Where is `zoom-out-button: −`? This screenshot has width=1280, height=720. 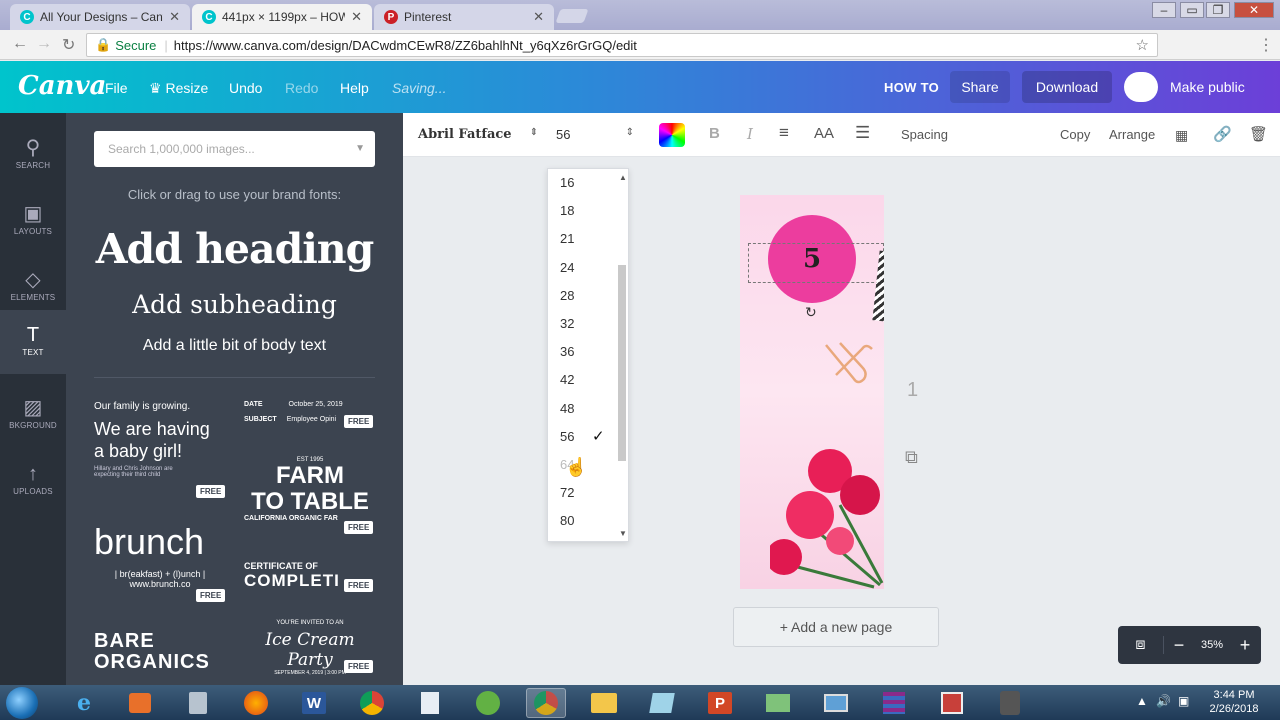
zoom-out-button: − is located at coordinates (1179, 645).